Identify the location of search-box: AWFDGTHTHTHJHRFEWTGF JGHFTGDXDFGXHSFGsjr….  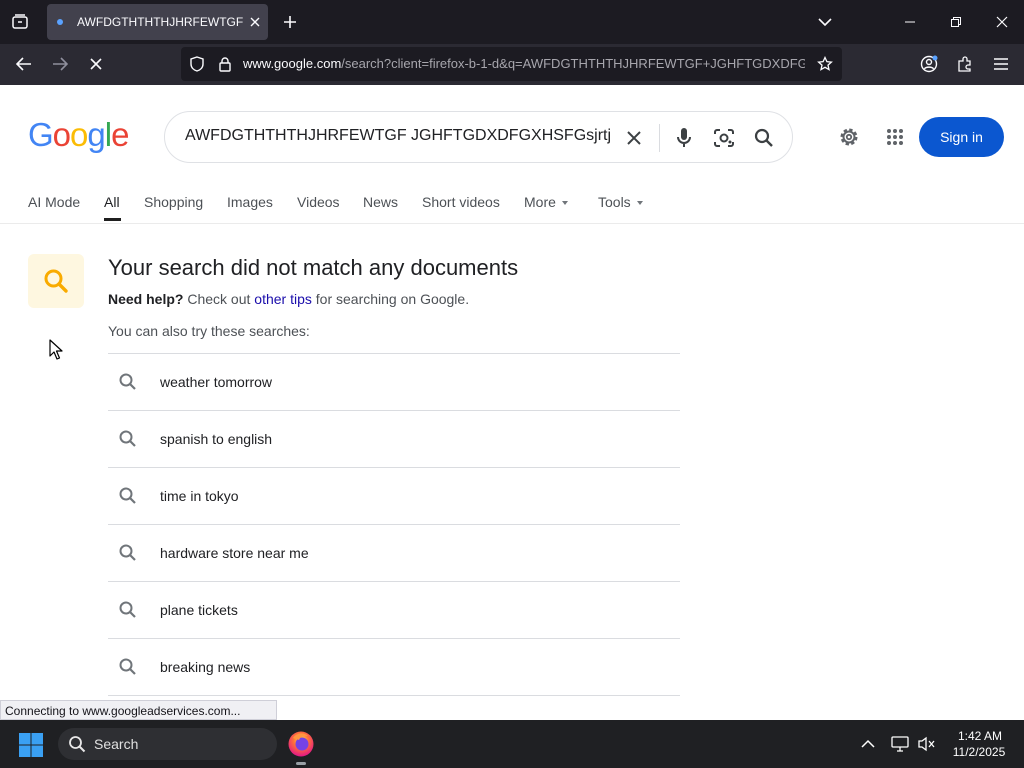
(478, 137).